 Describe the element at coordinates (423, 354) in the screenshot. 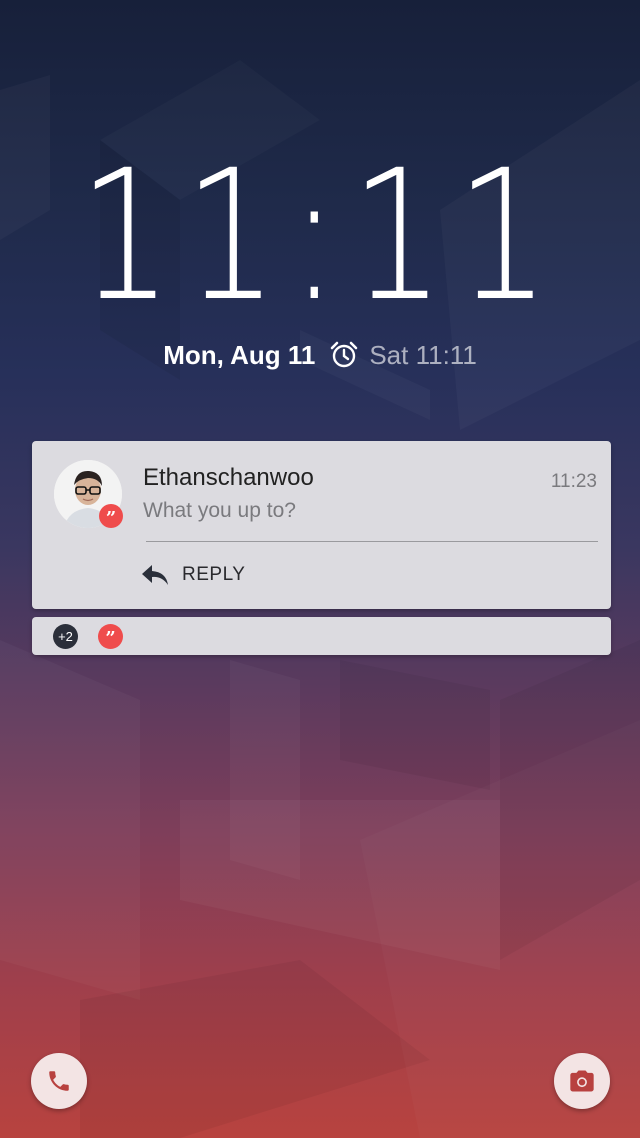

I see `next-alarm-label: Sat 11:11` at that location.